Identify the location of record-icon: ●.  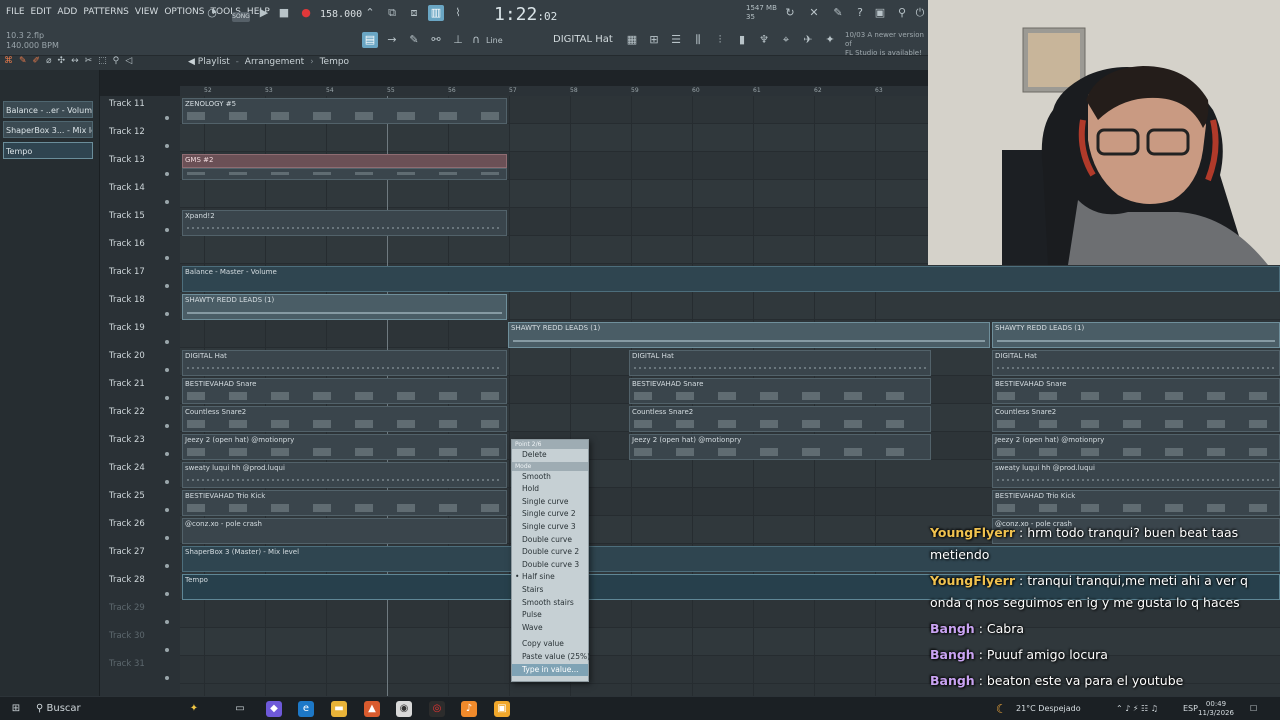
(306, 13).